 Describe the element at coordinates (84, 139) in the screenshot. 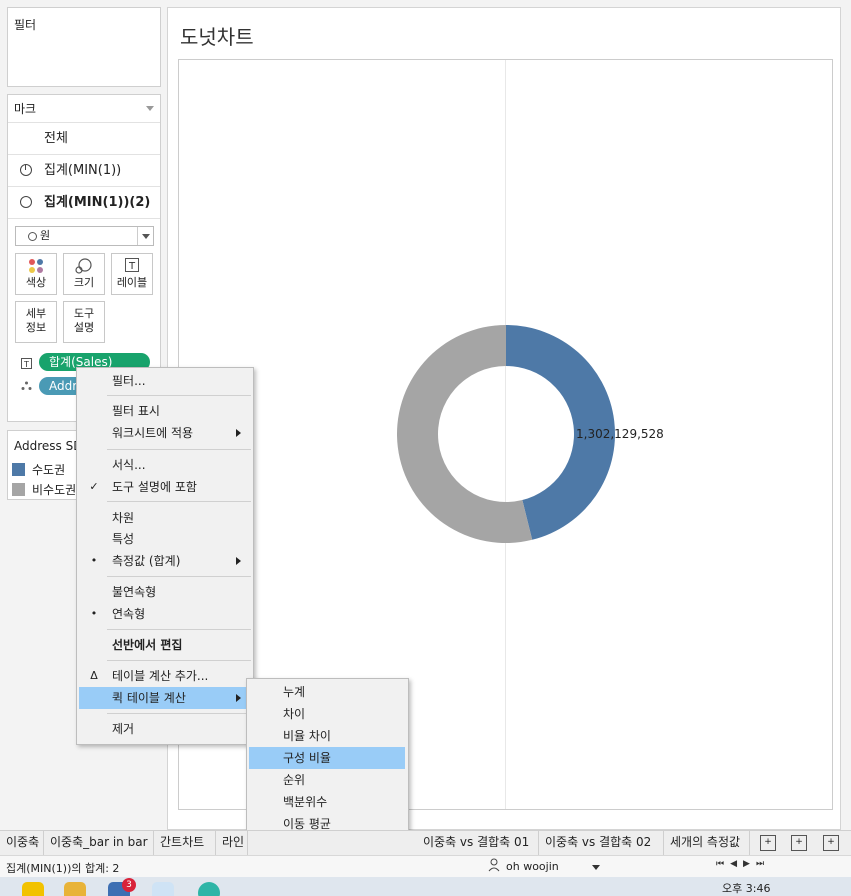

I see `marks-row-all: 전체` at that location.